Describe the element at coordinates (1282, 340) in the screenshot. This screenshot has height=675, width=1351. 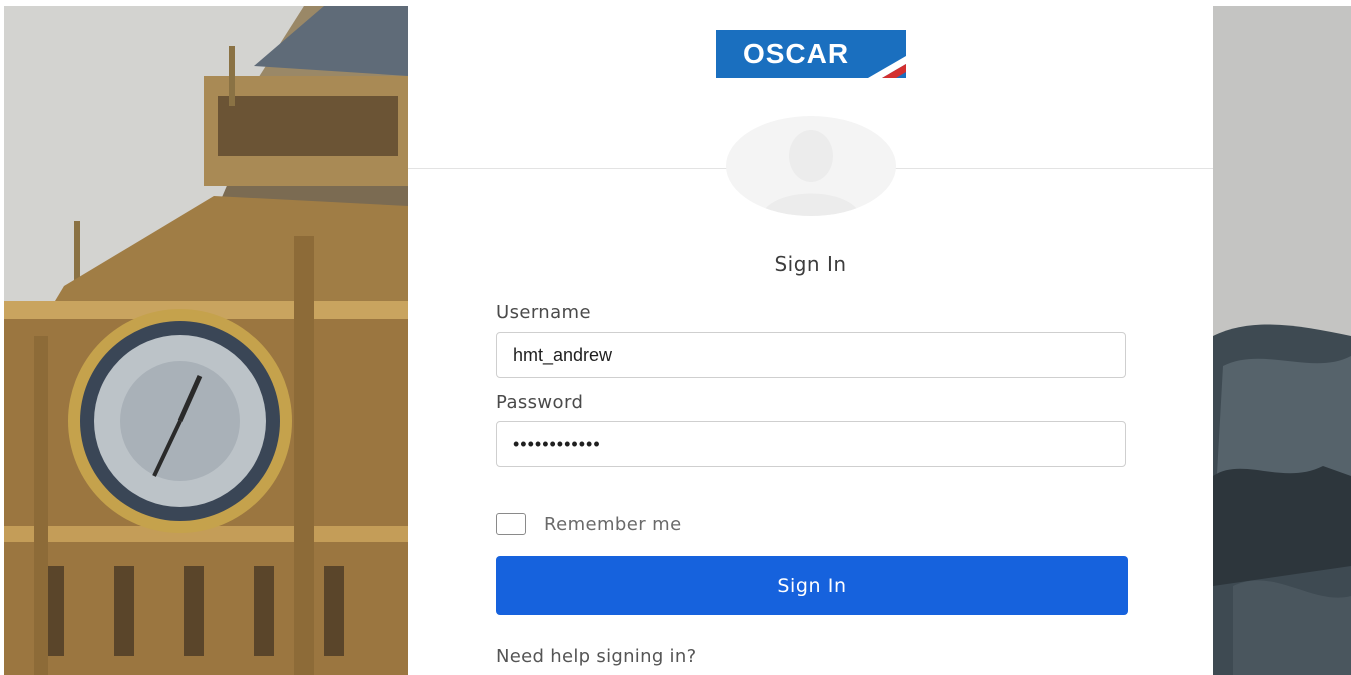
I see `background-statue-image` at that location.